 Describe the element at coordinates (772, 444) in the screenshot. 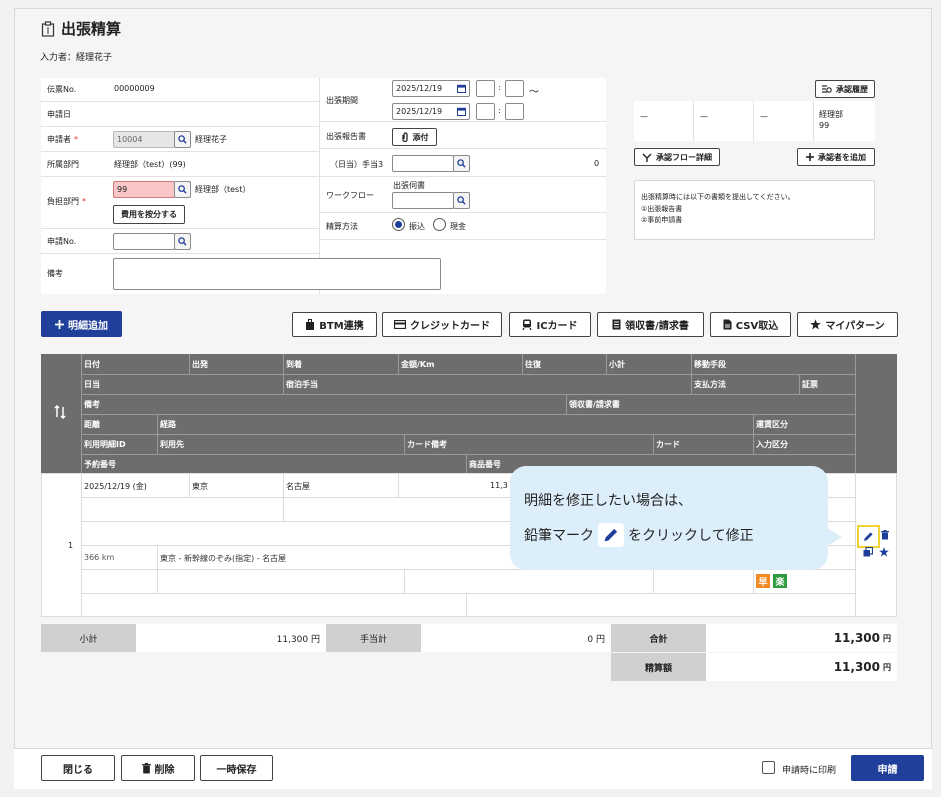

I see `th-input-type: 入力区分` at that location.